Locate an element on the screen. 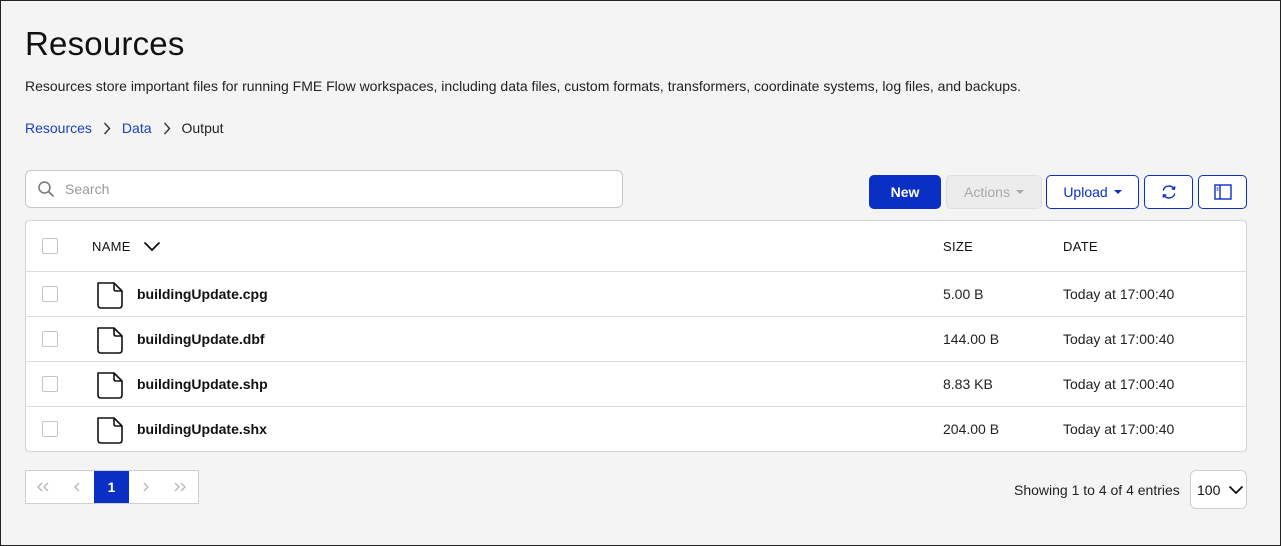  upload-button: Upload is located at coordinates (1092, 192).